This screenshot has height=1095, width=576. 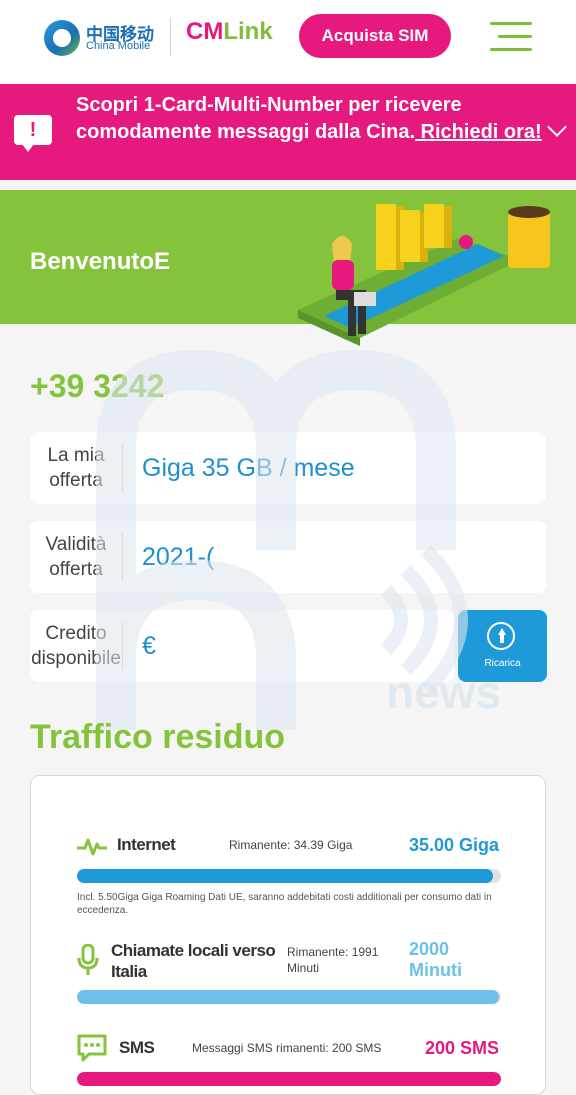 What do you see at coordinates (557, 127) in the screenshot?
I see `chevron-down-icon` at bounding box center [557, 127].